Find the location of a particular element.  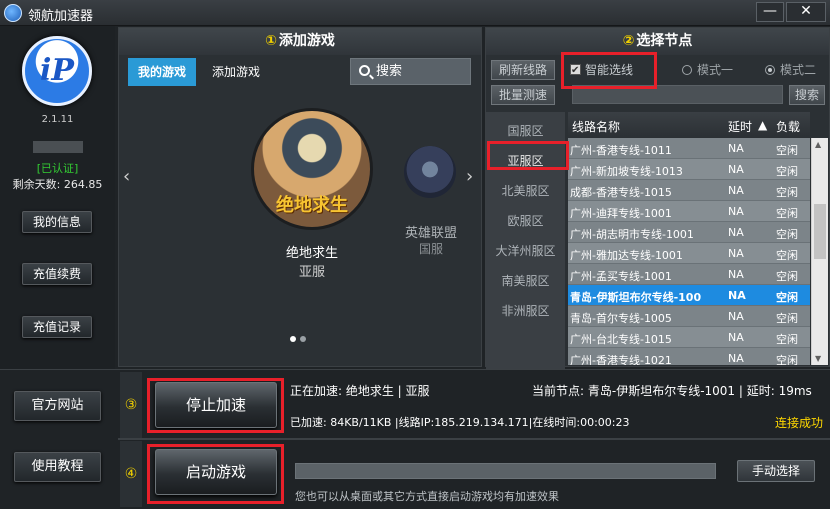

title-bar: 领航加速器 — ✕ is located at coordinates (415, 13).